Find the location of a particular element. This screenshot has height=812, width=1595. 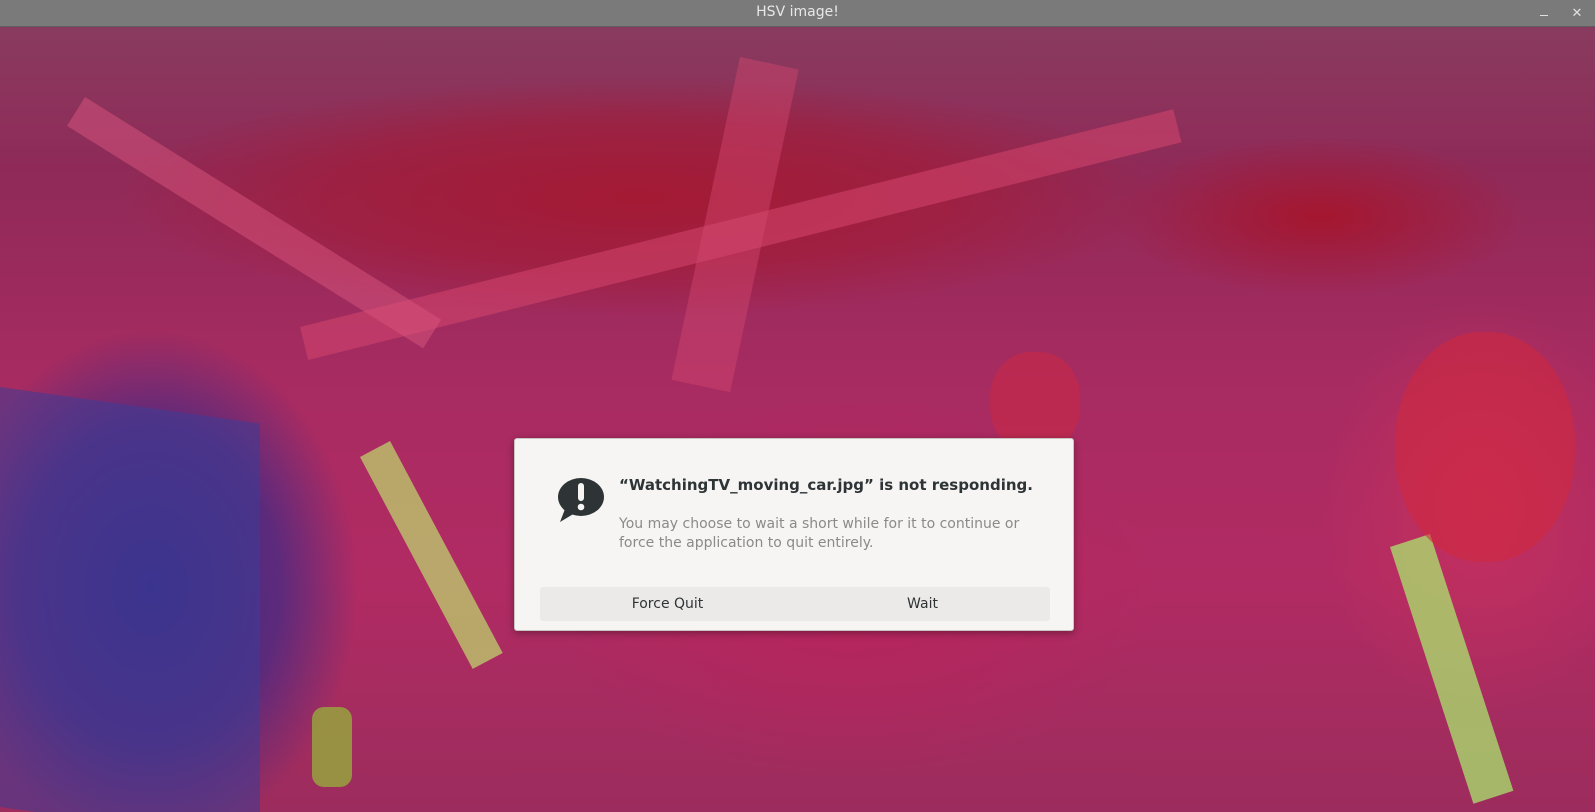

close-button: ✕ is located at coordinates (1577, 13).